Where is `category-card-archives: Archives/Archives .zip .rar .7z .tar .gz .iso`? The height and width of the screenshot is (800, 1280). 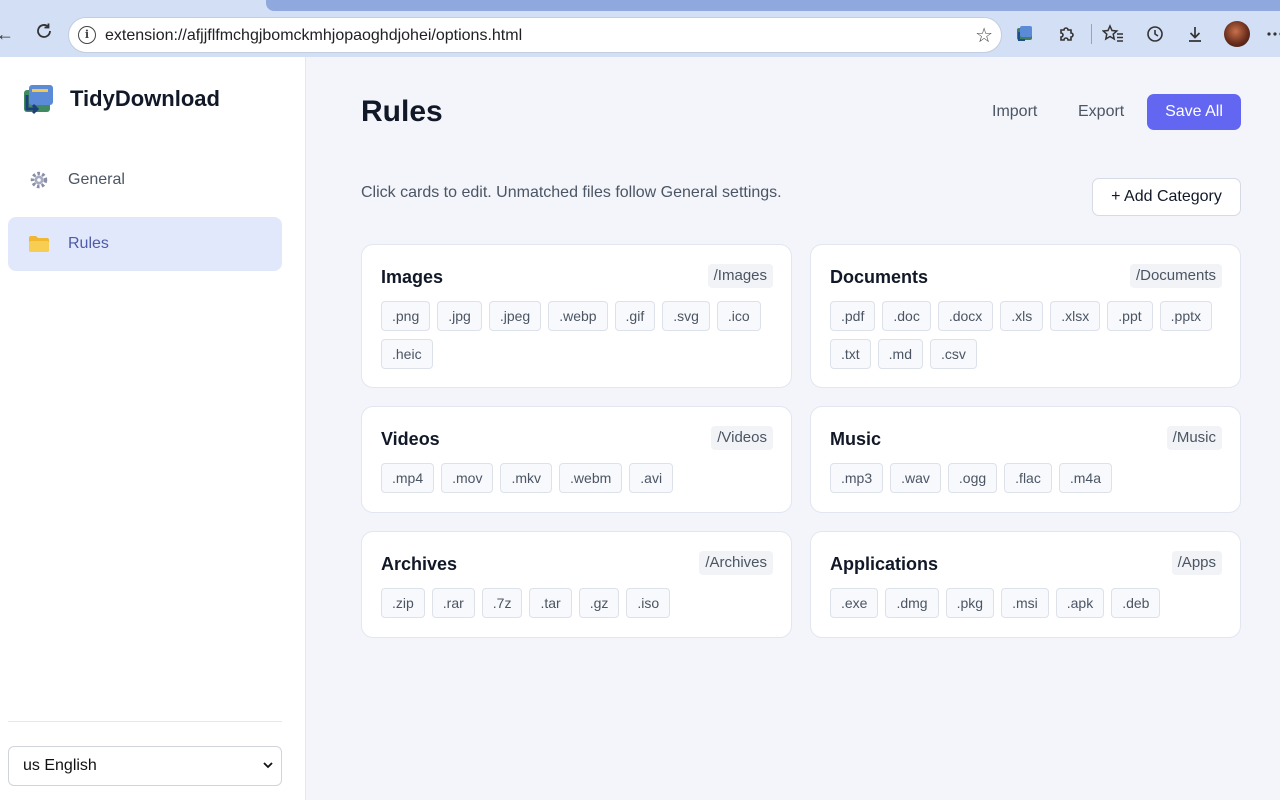
category-card-archives: Archives/Archives .zip .rar .7z .tar .gz .iso is located at coordinates (576, 584).